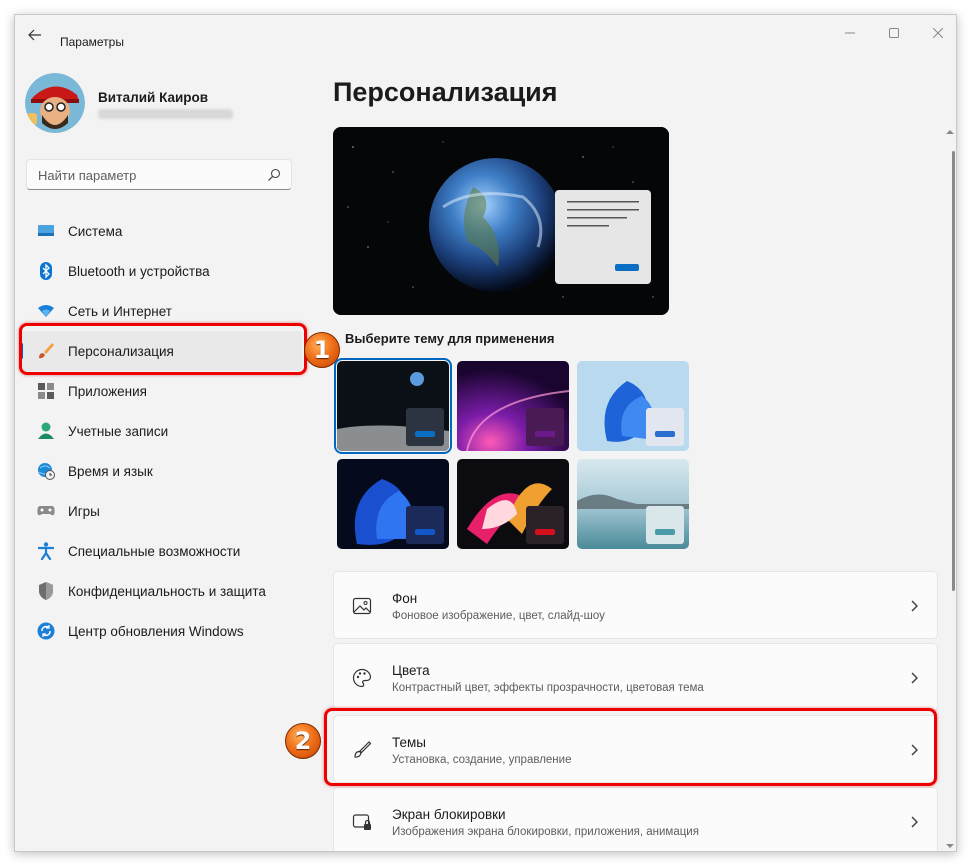  I want to click on scrollbar-thumb, so click(953, 371).